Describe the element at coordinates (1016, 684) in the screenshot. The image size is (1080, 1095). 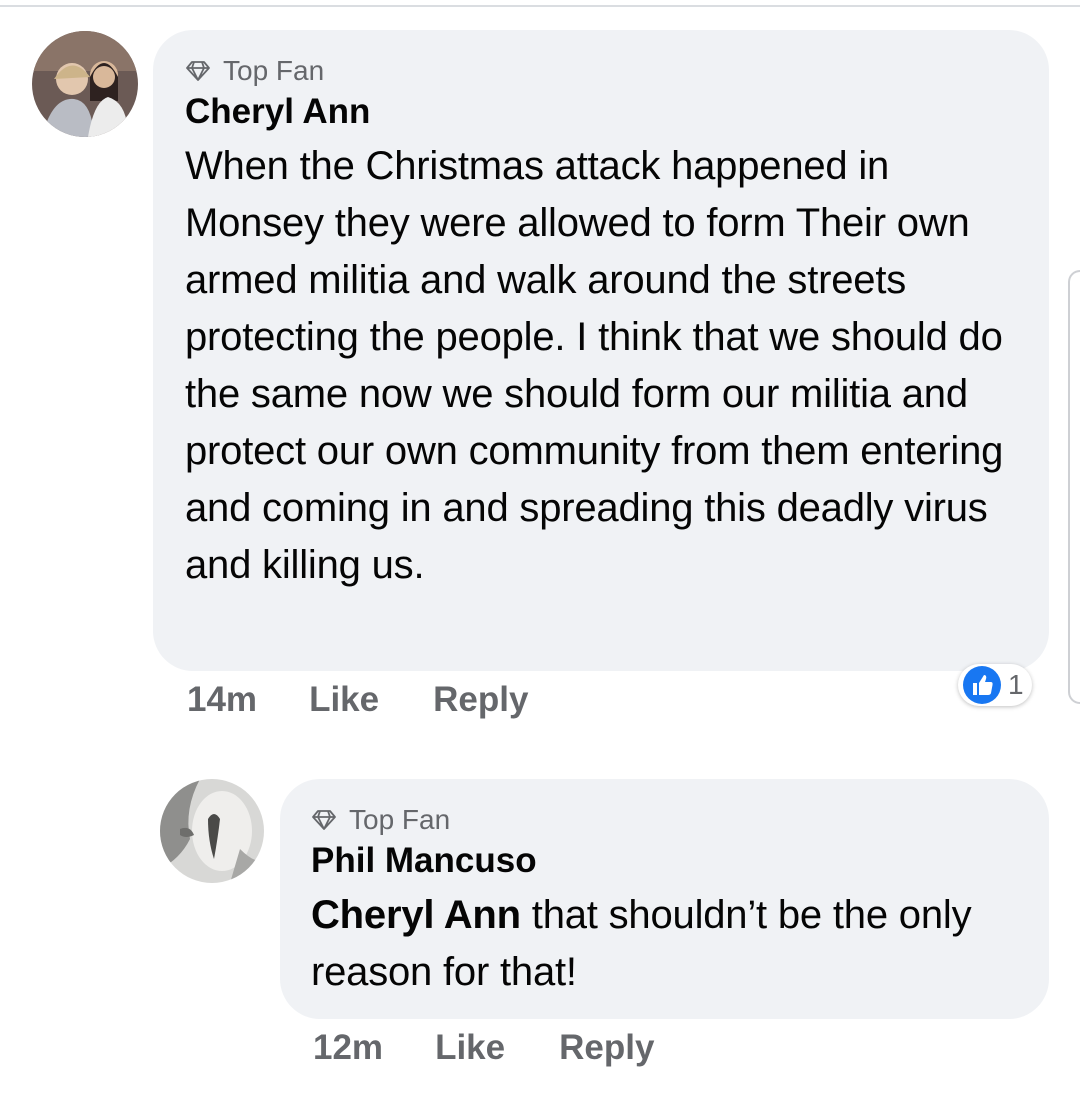
I see `reaction-count: 1` at that location.